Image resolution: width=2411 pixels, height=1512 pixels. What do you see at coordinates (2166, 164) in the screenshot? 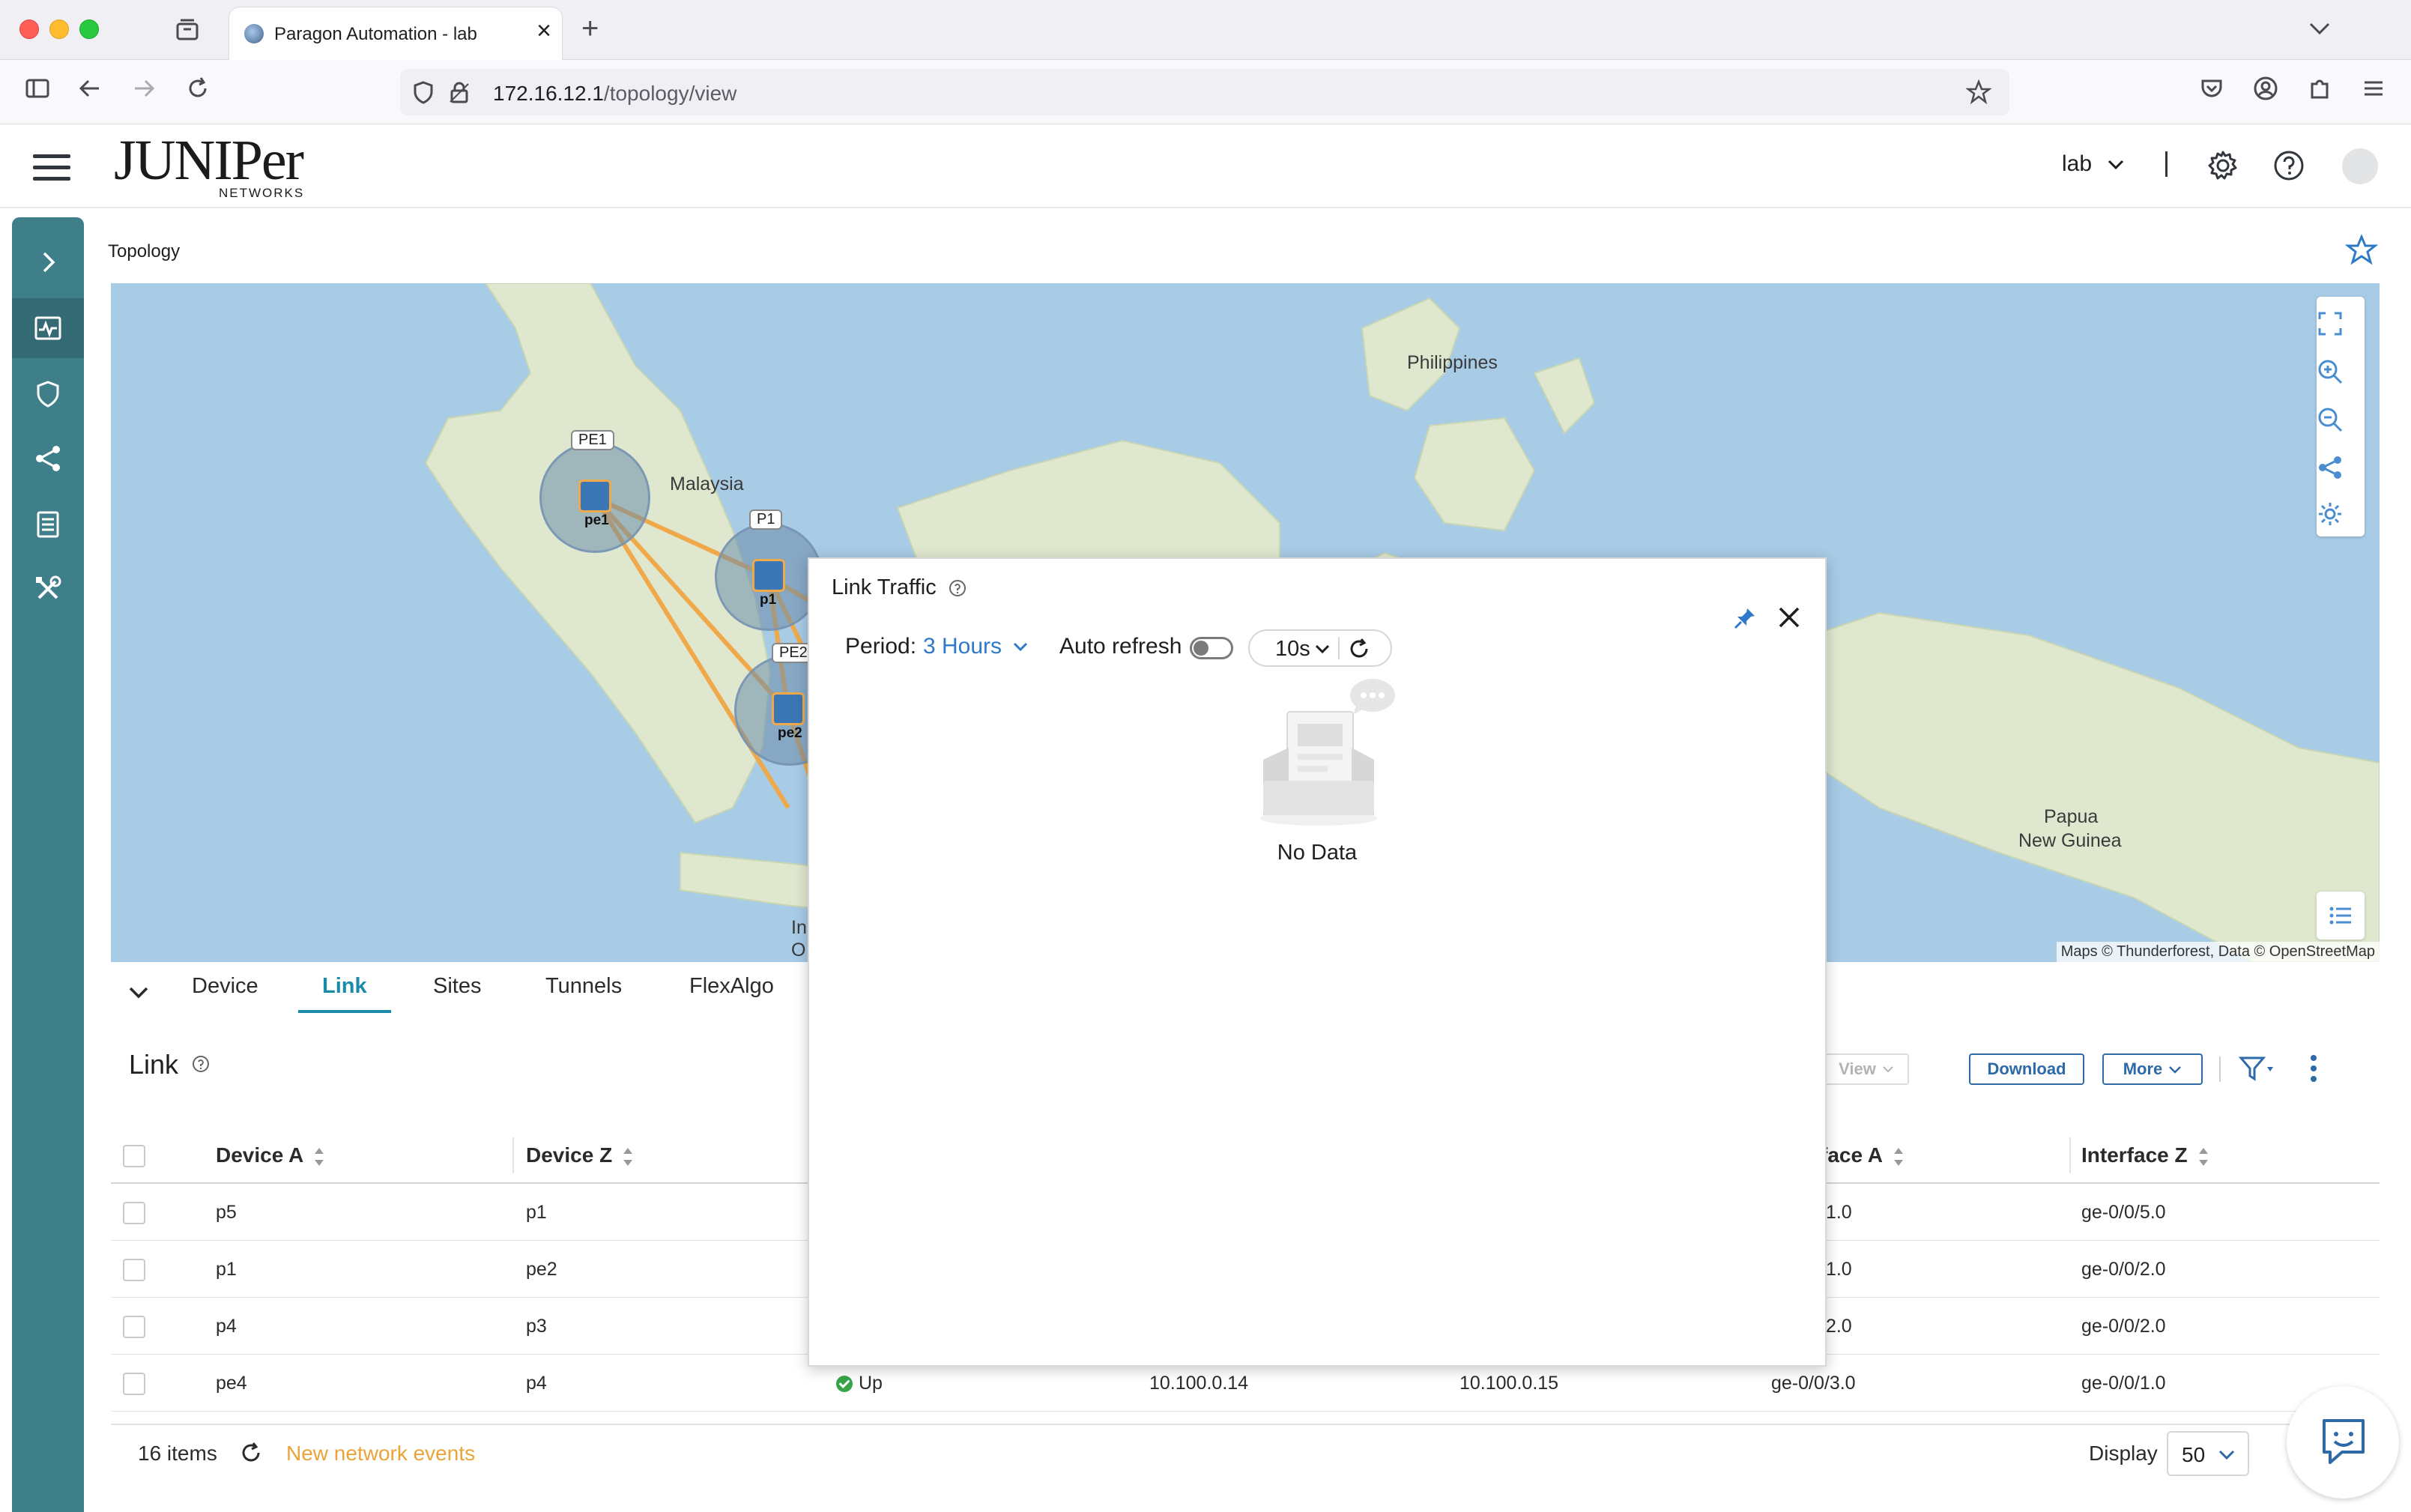
I see `header-divider` at bounding box center [2166, 164].